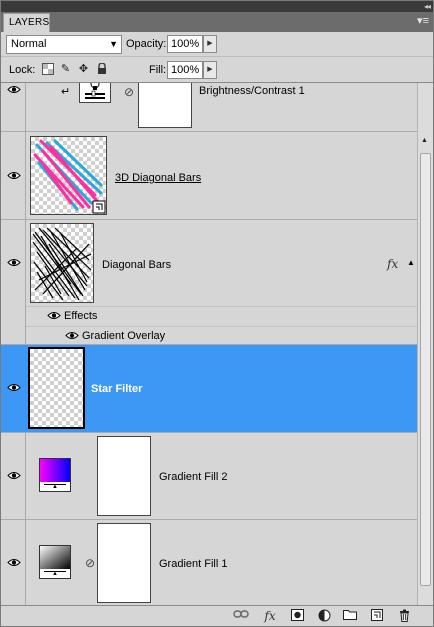 Image resolution: width=434 pixels, height=627 pixels. I want to click on collapse-icon: ◂◂, so click(427, 6).